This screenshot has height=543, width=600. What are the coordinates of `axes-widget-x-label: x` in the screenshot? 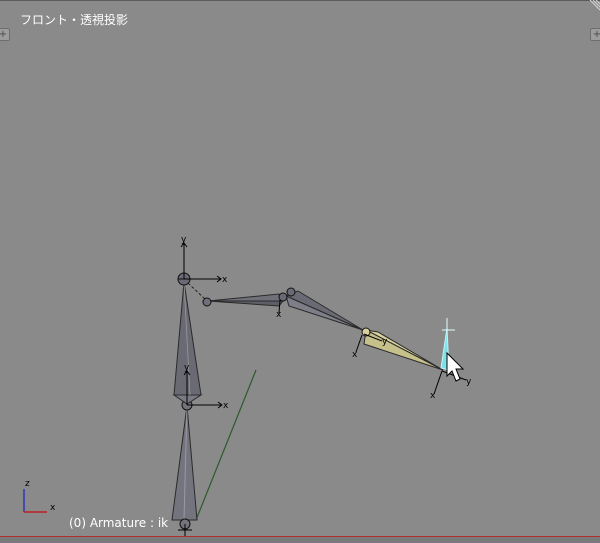 It's located at (53, 508).